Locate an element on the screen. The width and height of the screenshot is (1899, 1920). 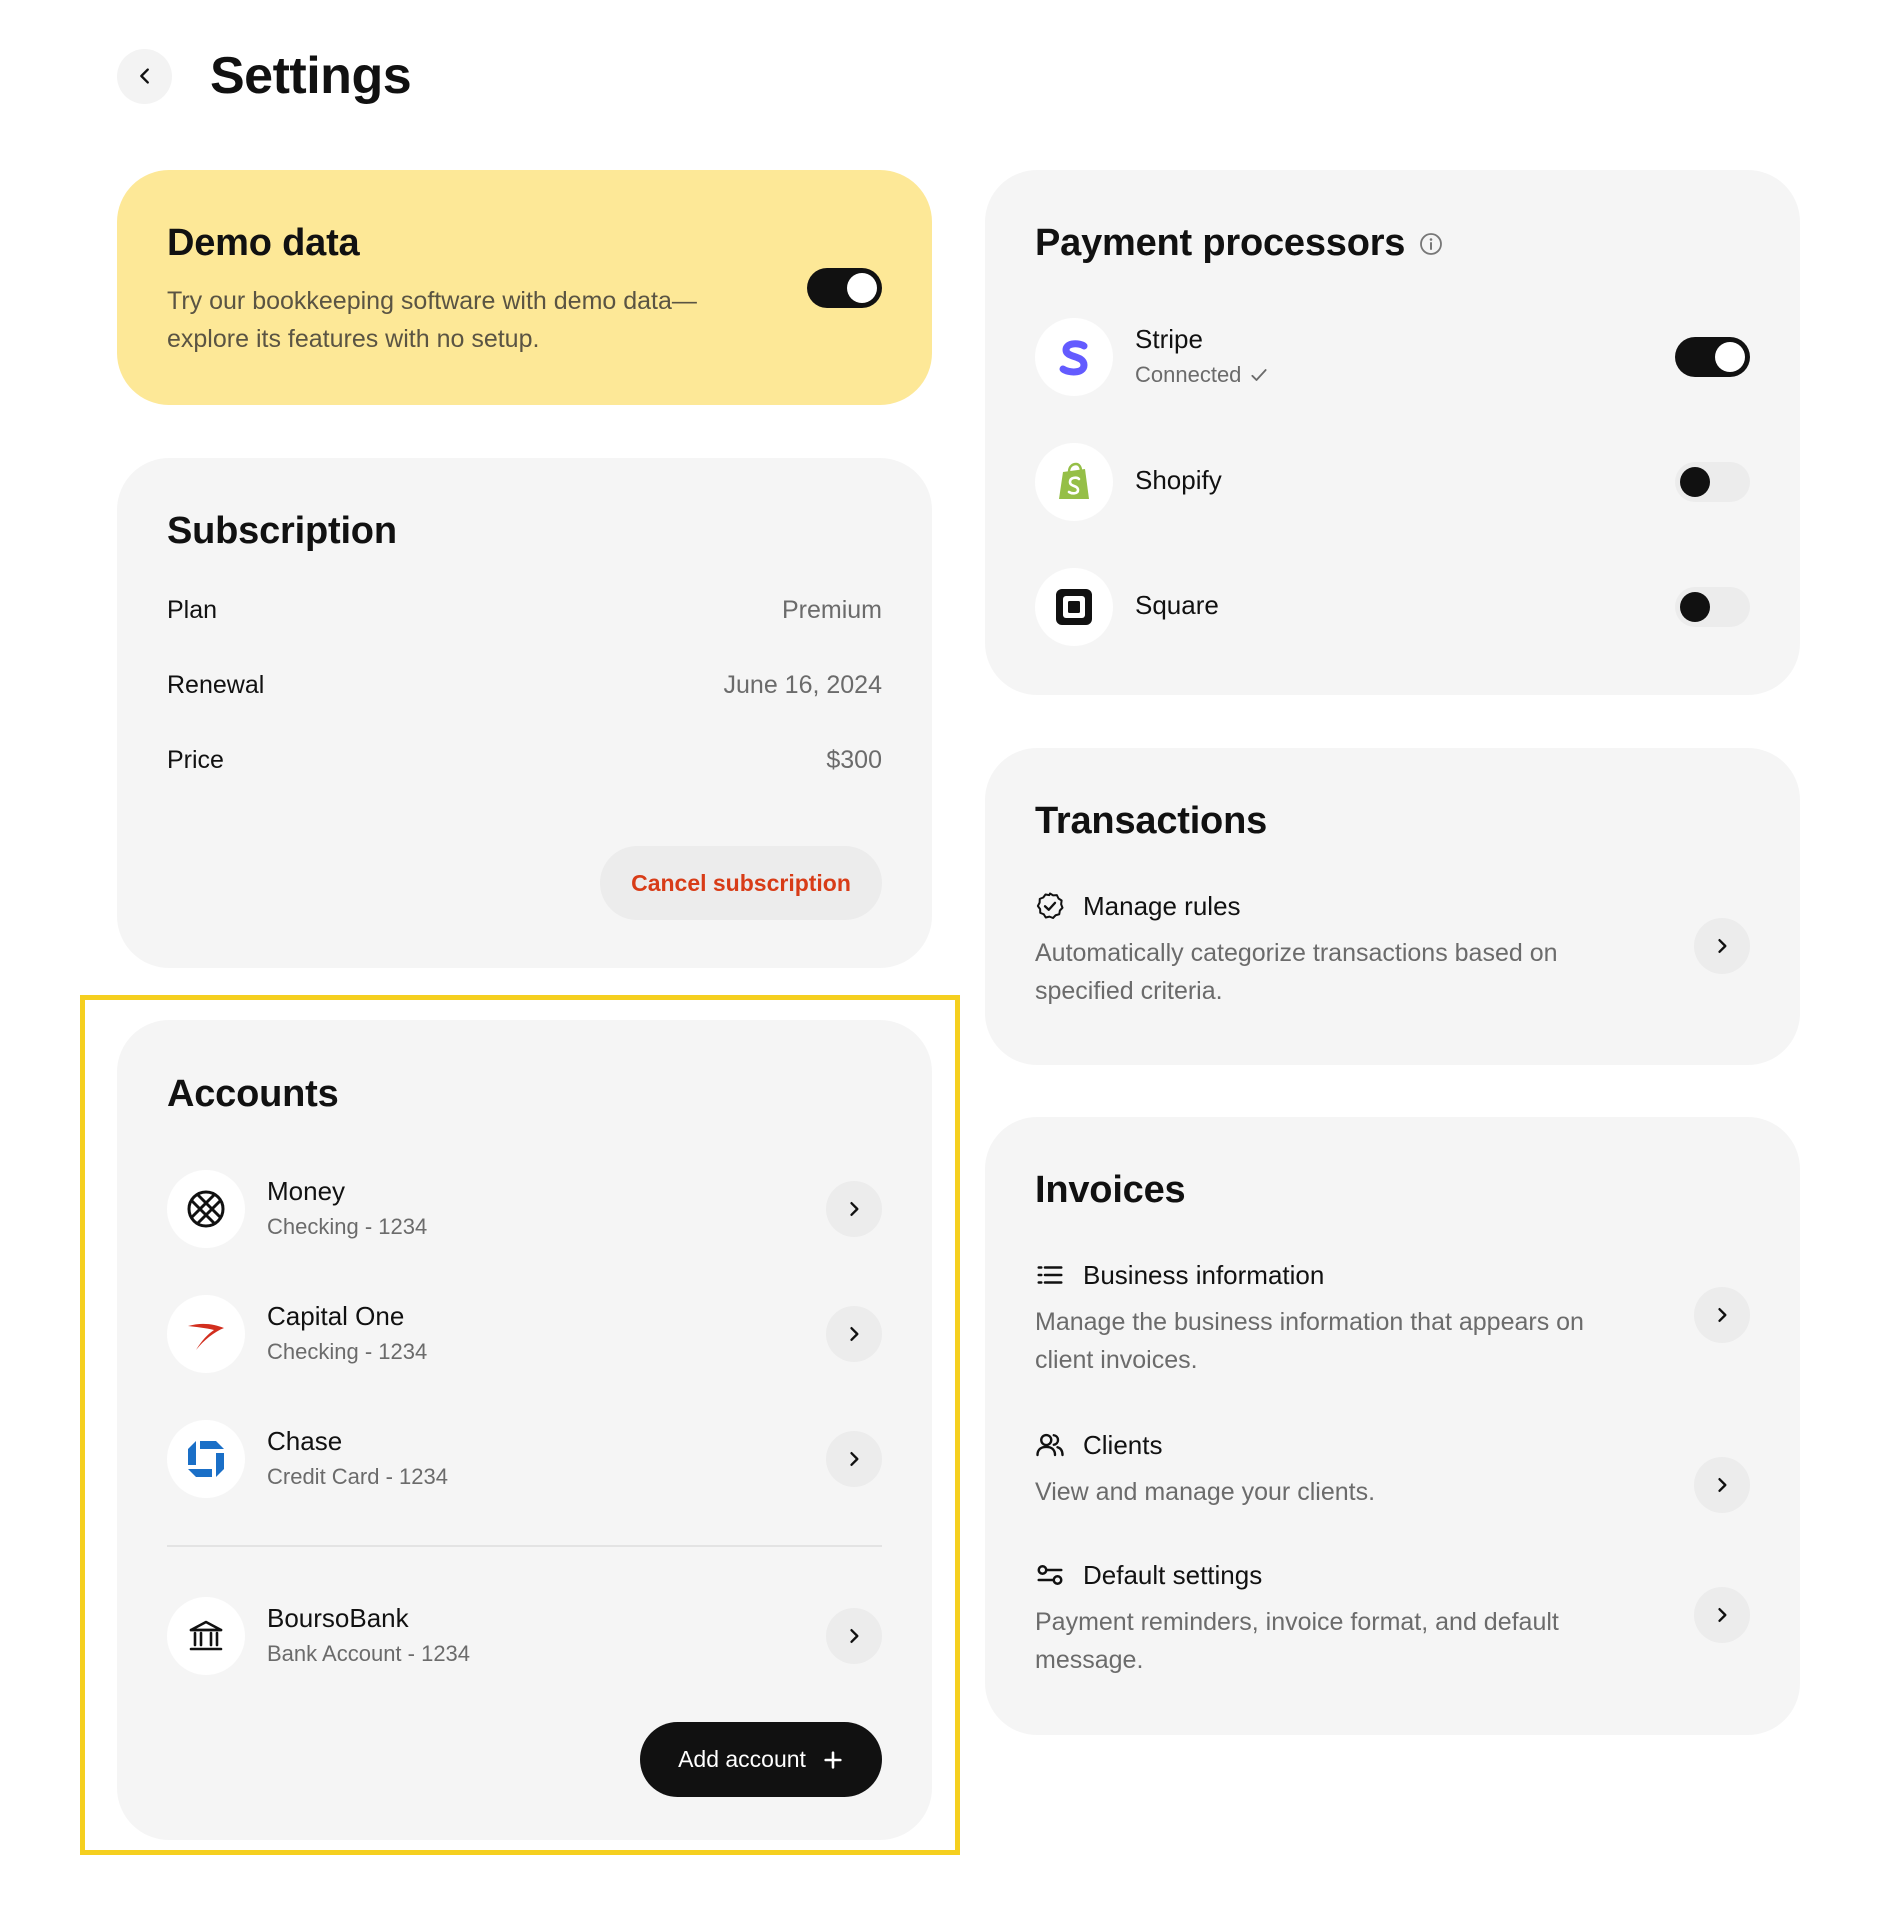
capital-one-logo-icon is located at coordinates (206, 1334).